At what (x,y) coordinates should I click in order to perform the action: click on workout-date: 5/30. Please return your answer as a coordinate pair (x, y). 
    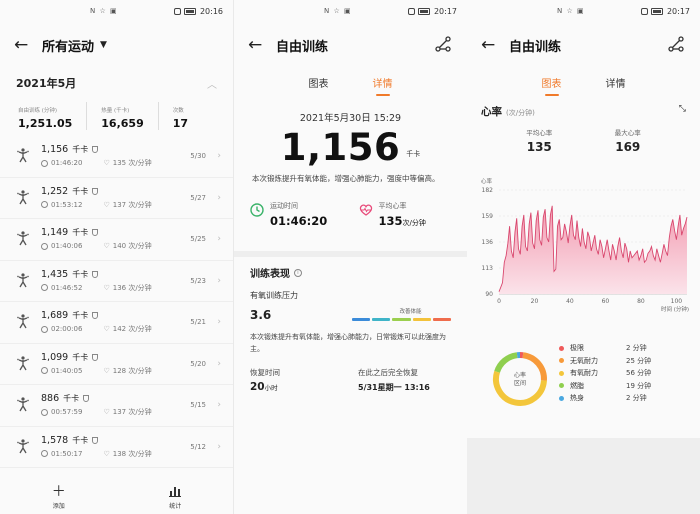
    Looking at the image, I should click on (198, 156).